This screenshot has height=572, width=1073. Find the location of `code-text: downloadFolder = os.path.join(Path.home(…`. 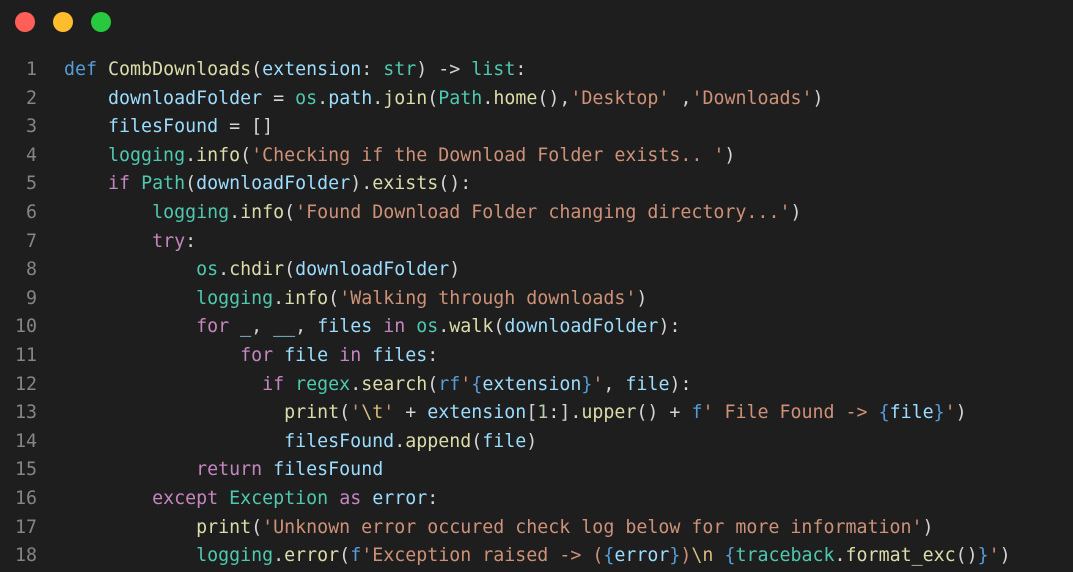

code-text: downloadFolder = os.path.join(Path.home(… is located at coordinates (444, 99).